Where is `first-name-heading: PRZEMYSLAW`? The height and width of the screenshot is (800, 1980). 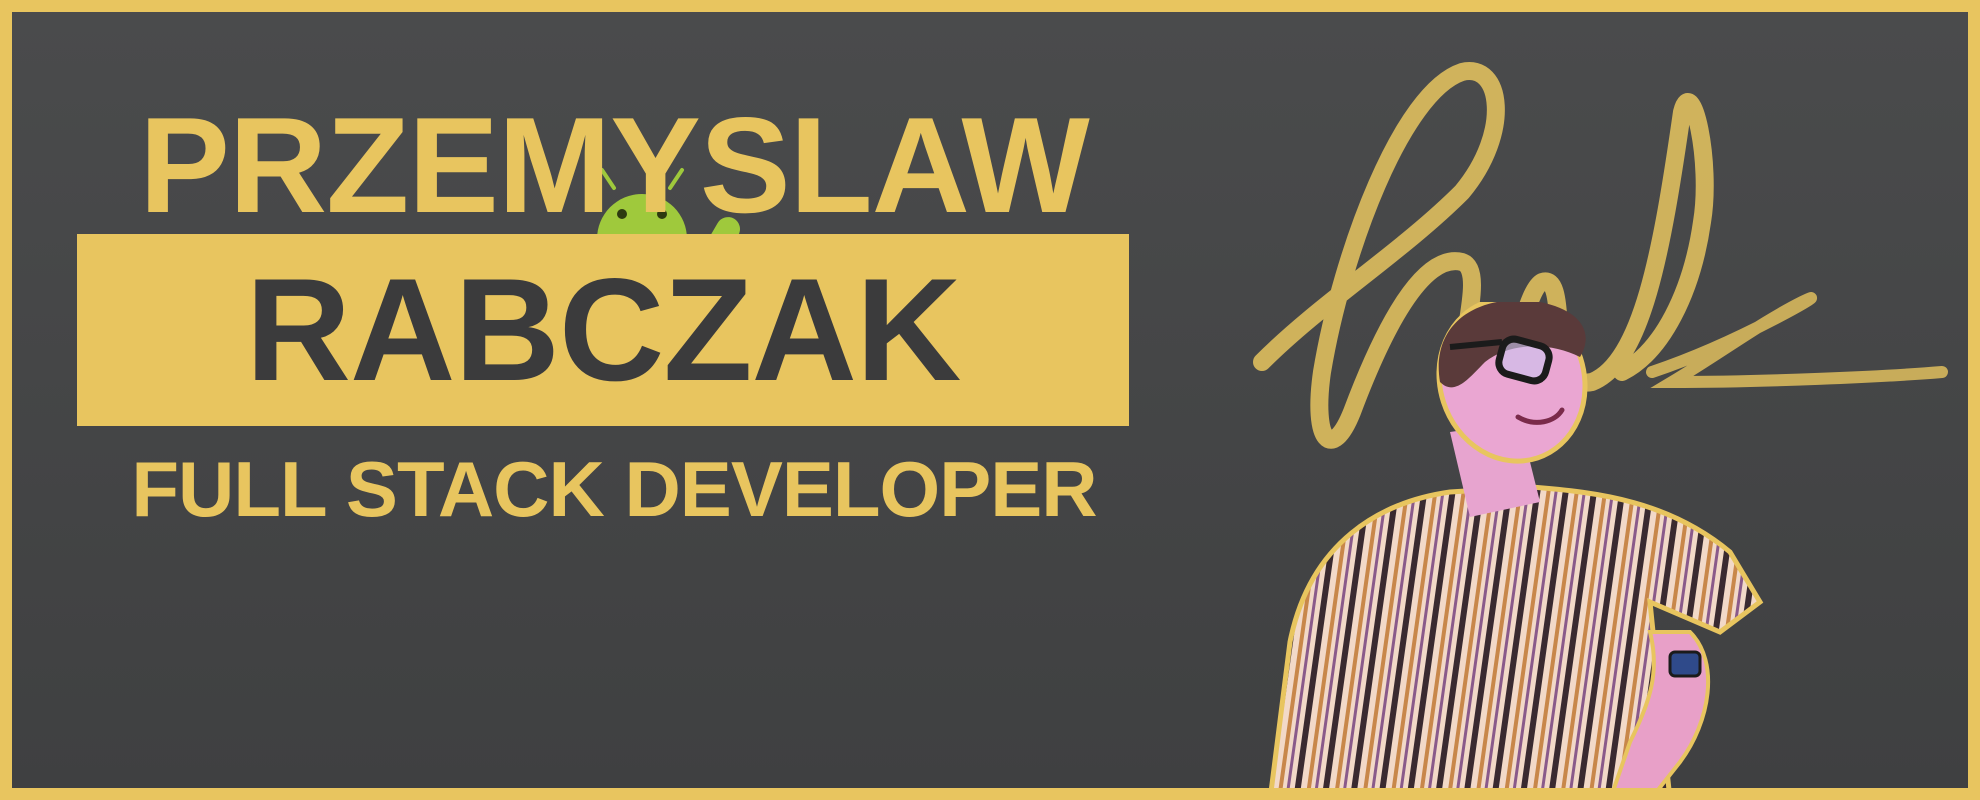
first-name-heading: PRZEMYSLAW is located at coordinates (614, 165).